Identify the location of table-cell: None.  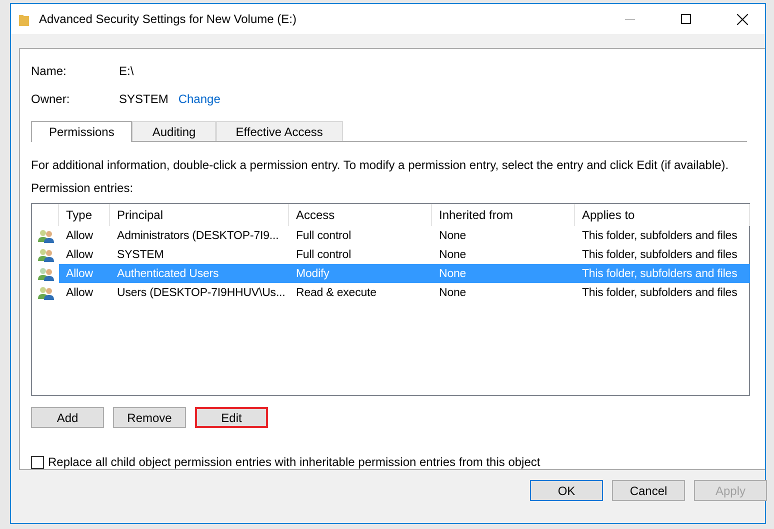
(503, 273).